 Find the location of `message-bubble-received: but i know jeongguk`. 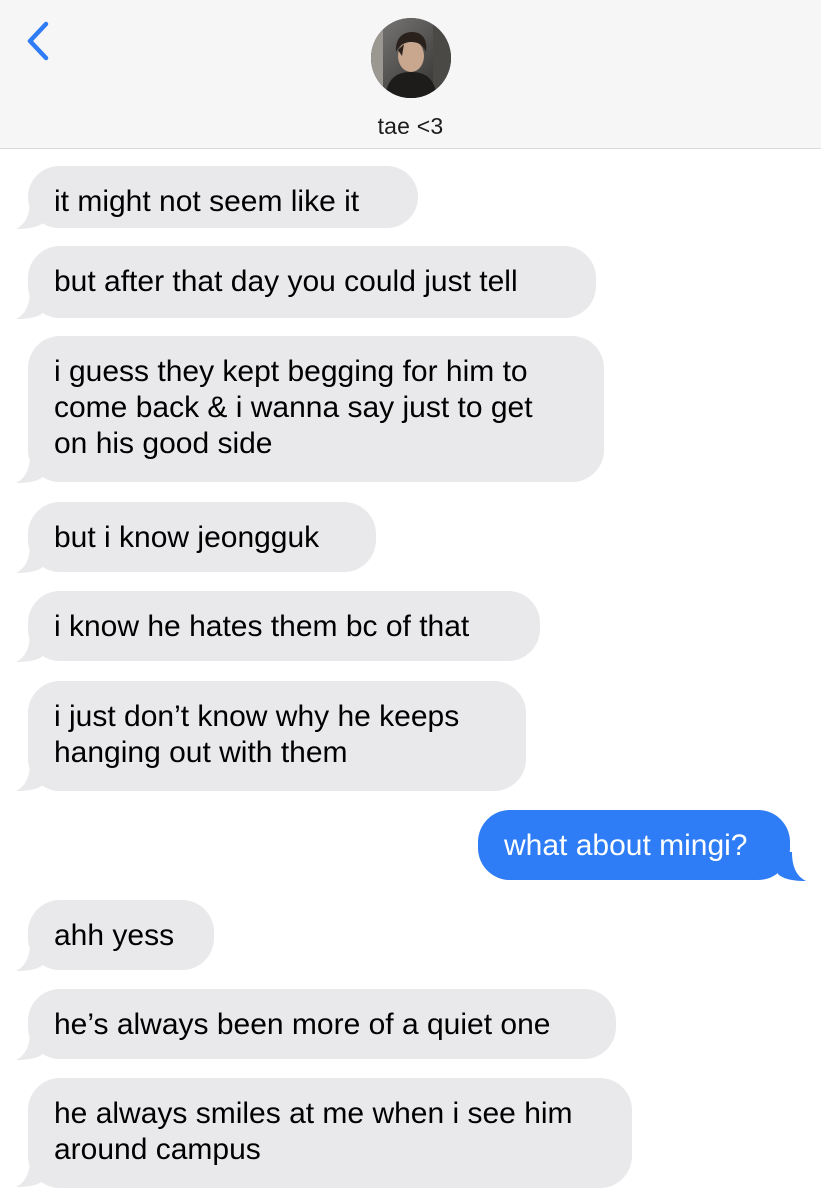

message-bubble-received: but i know jeongguk is located at coordinates (202, 537).